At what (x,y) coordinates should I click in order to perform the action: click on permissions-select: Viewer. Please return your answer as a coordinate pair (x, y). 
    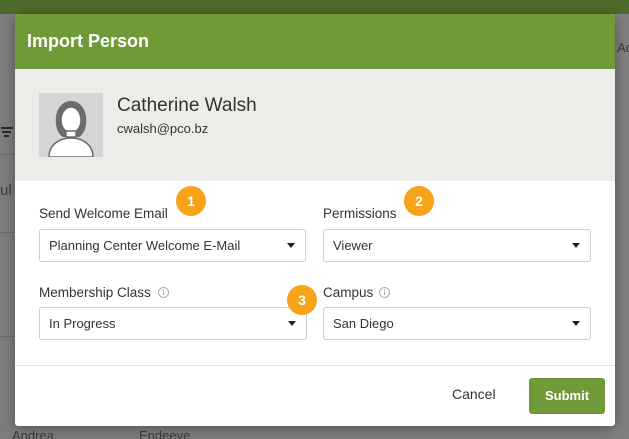
    Looking at the image, I should click on (457, 245).